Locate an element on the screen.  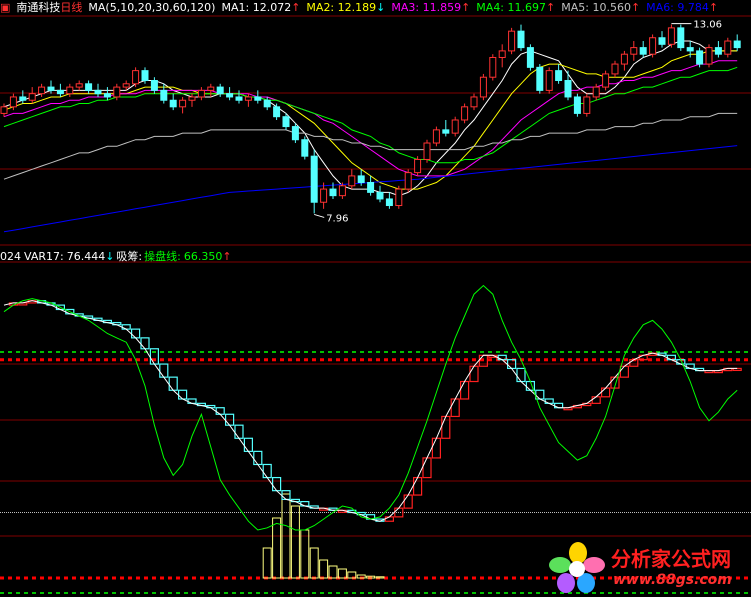
ma-item-1: MA1: 12.072↑ is located at coordinates (261, 7).